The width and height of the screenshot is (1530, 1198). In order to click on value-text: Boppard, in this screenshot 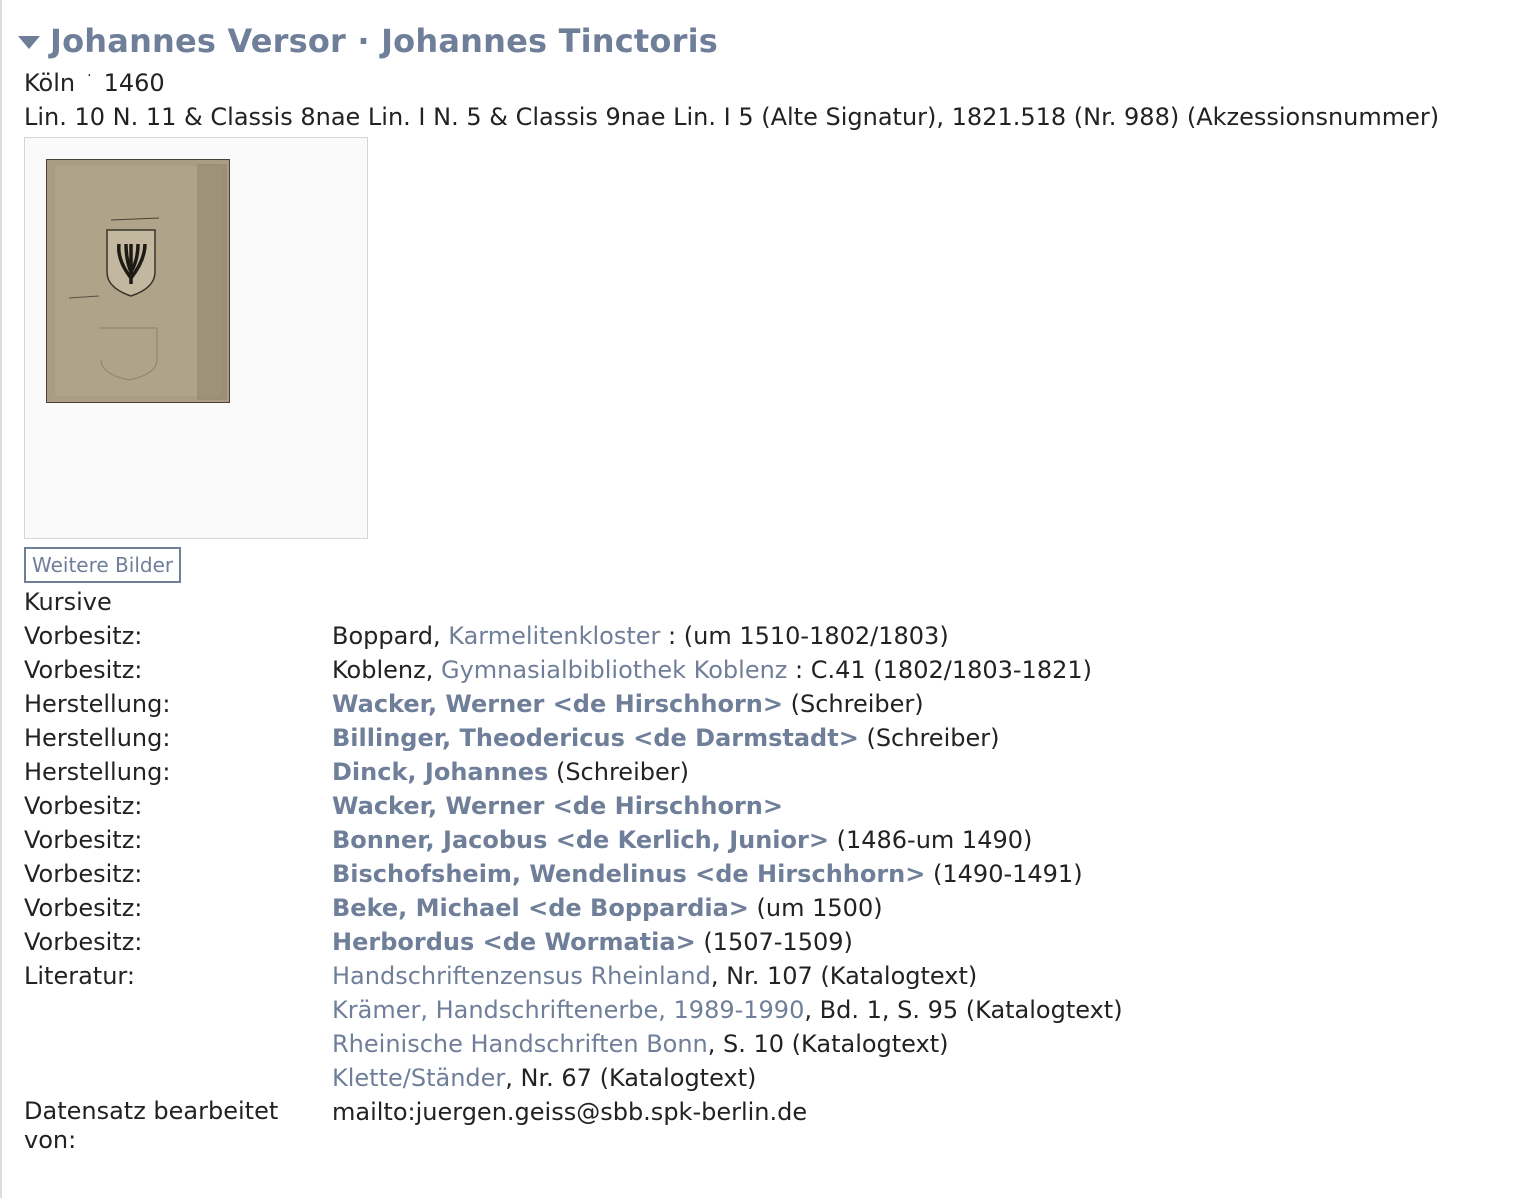, I will do `click(390, 636)`.